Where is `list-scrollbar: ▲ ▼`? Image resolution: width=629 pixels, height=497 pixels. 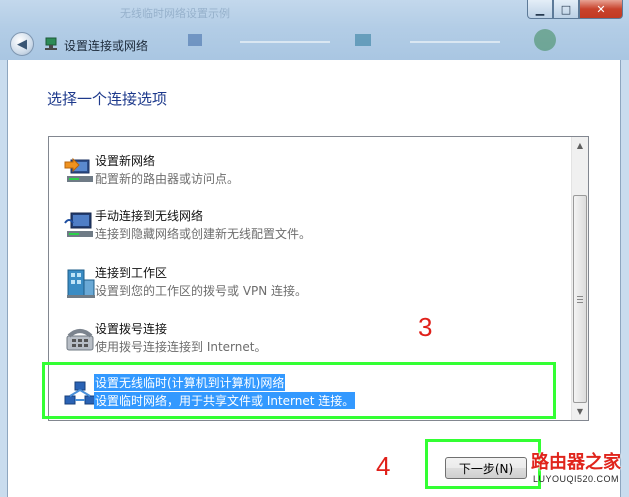 list-scrollbar: ▲ ▼ is located at coordinates (579, 278).